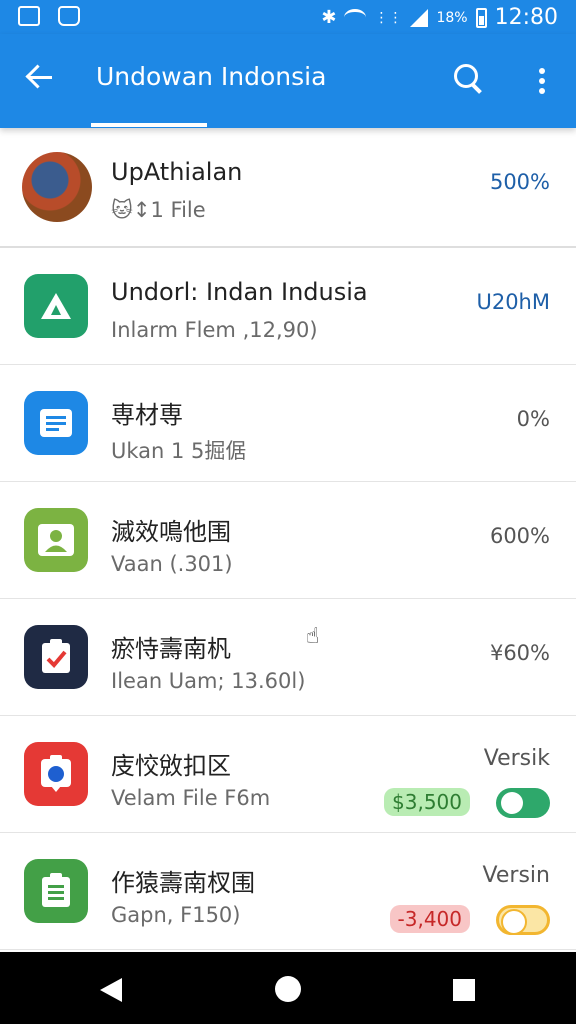 This screenshot has height=1024, width=576. I want to click on wifi-icon, so click(355, 17).